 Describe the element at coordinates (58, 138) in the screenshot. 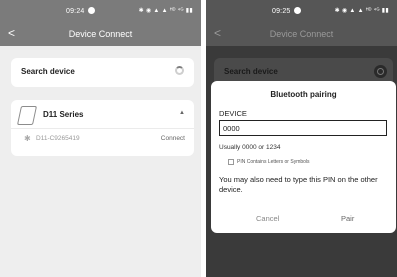

I see `device-name: D11-C9265419` at that location.